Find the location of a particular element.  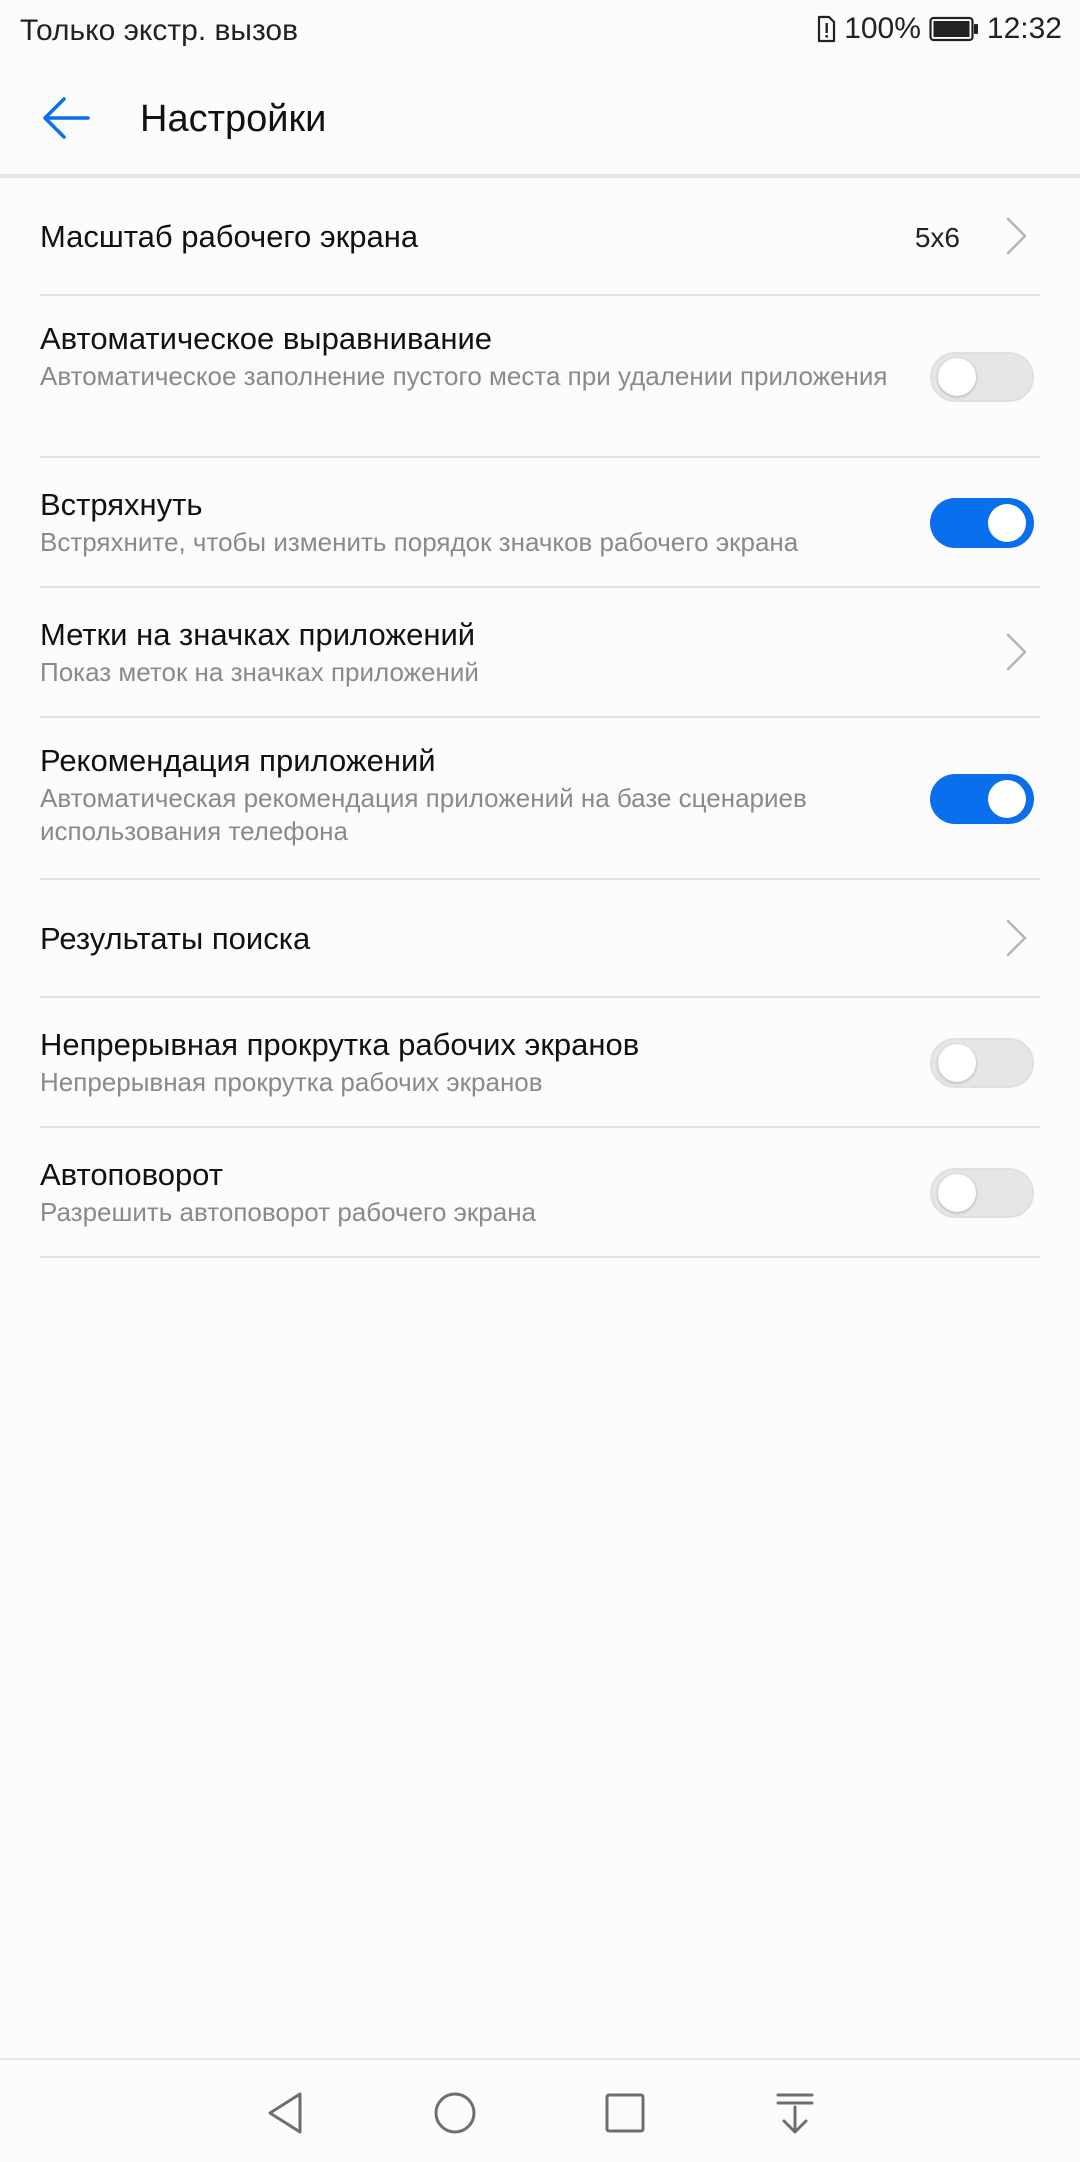

status-icons: 100% 12:32 is located at coordinates (939, 29).